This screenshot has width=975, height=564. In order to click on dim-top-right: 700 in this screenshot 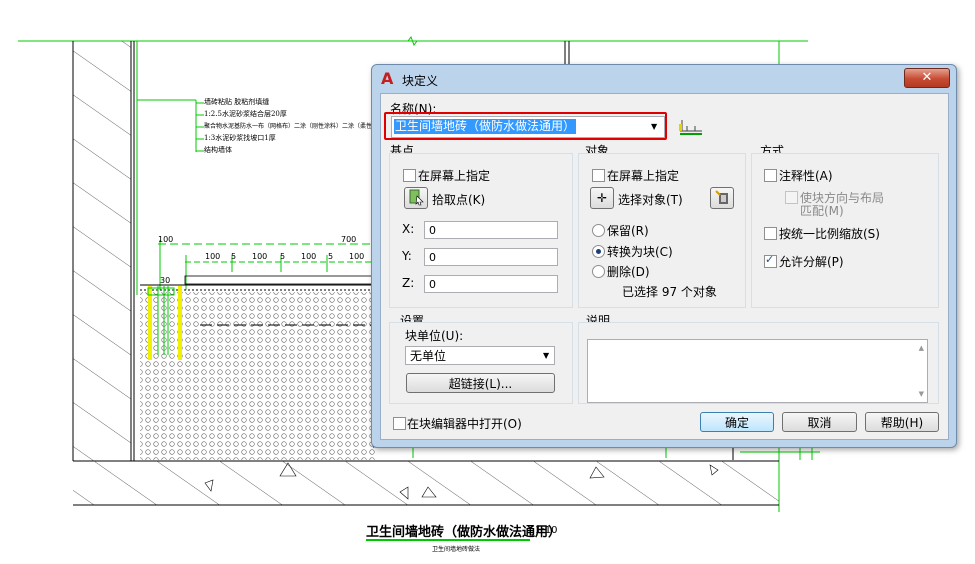, I will do `click(349, 239)`.